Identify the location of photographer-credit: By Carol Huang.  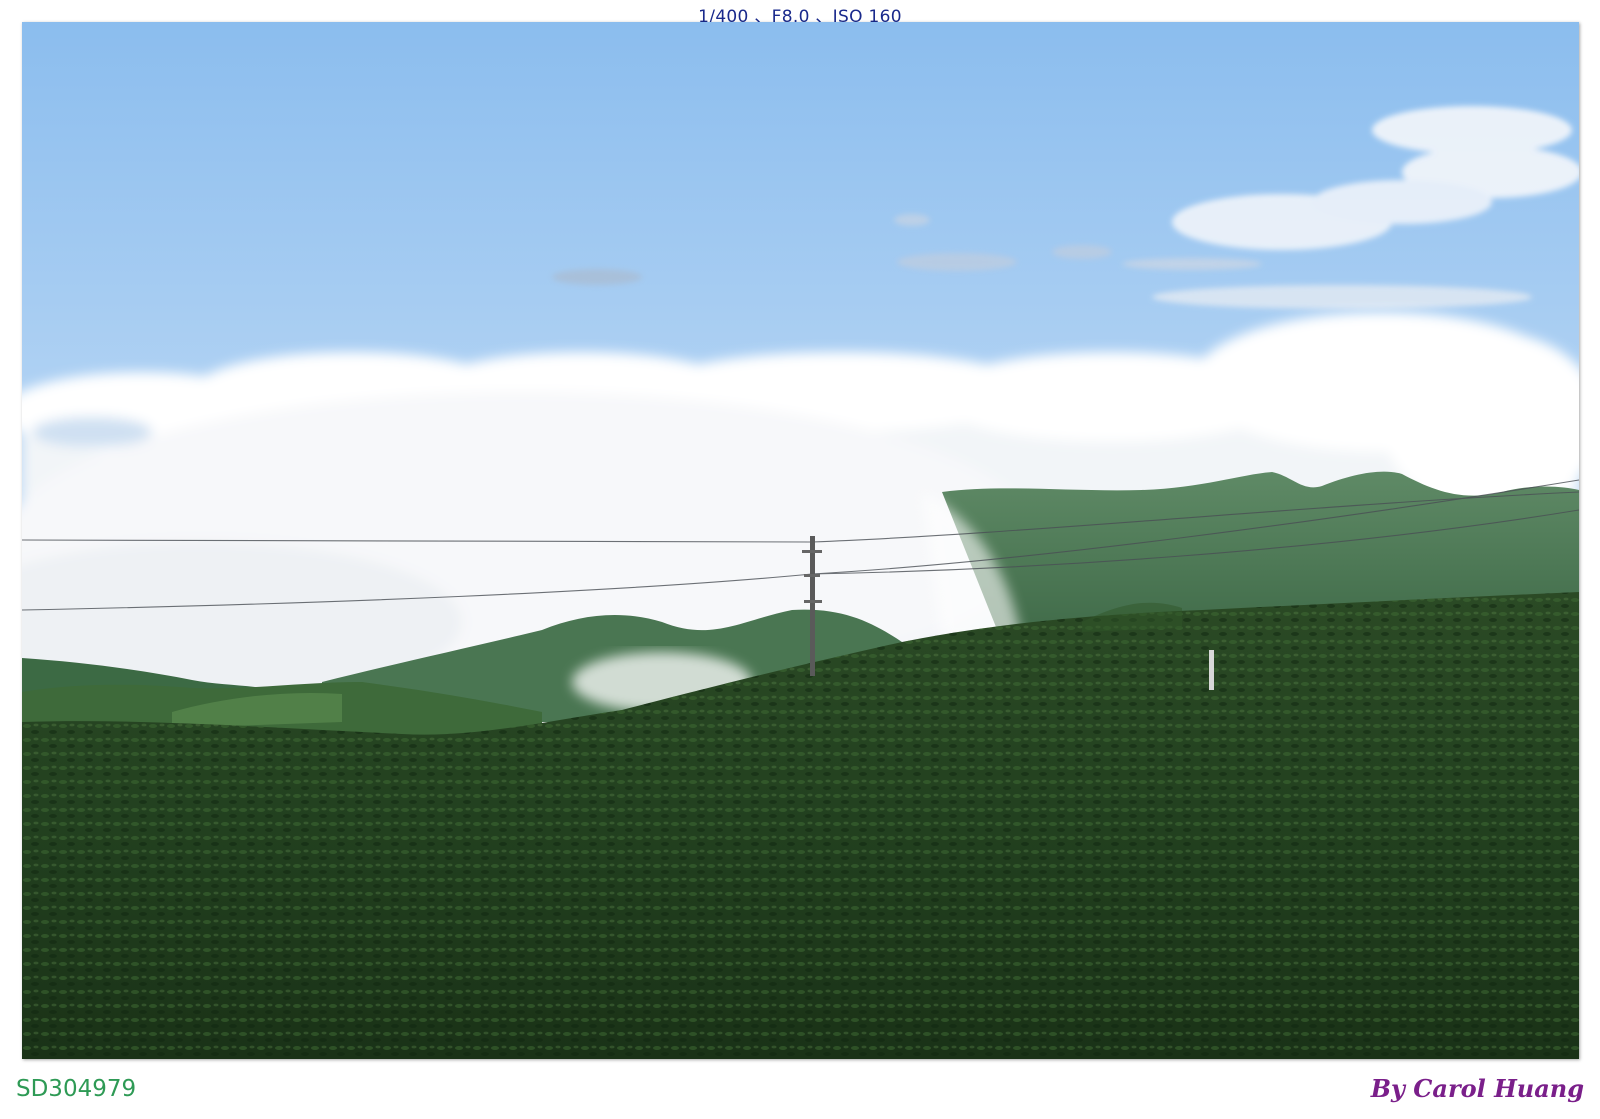
(1477, 1088).